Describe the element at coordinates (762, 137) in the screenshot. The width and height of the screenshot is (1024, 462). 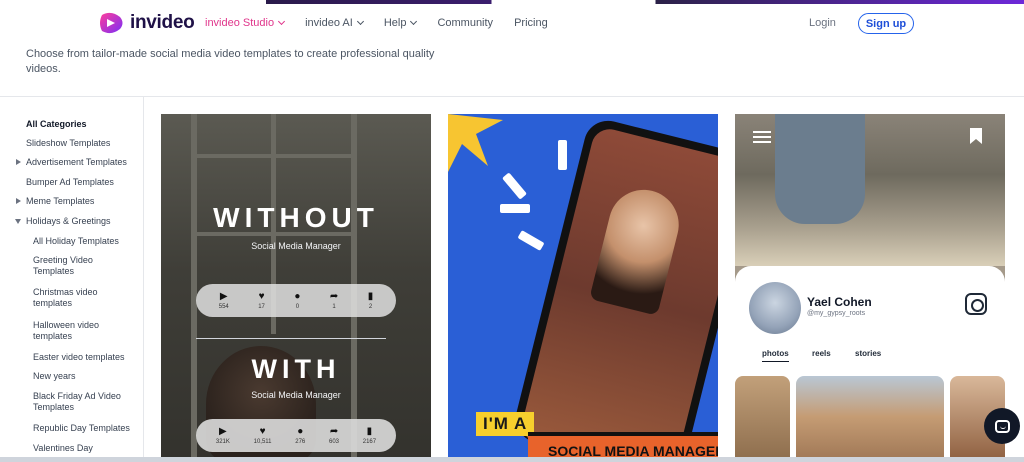
I see `menu-icon` at that location.